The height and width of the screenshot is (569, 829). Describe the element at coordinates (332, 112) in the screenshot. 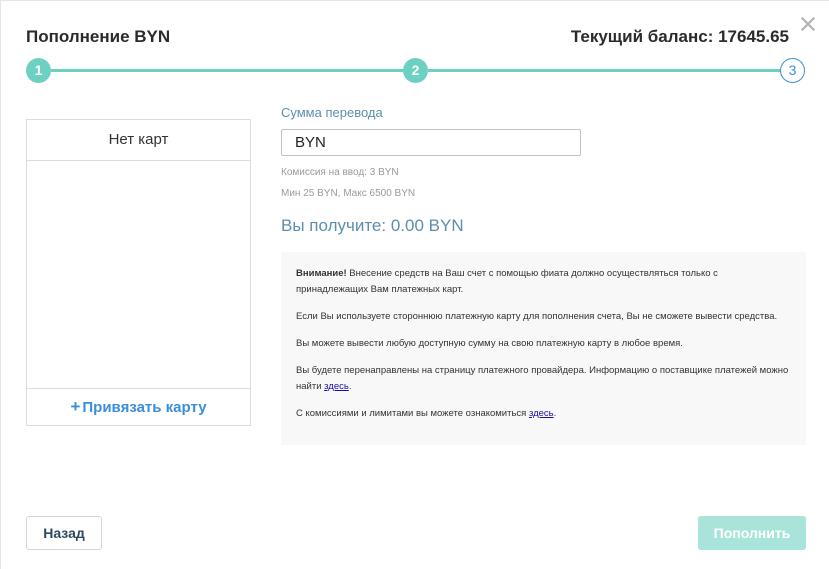

I see `amount-label: Сумма перевода` at that location.